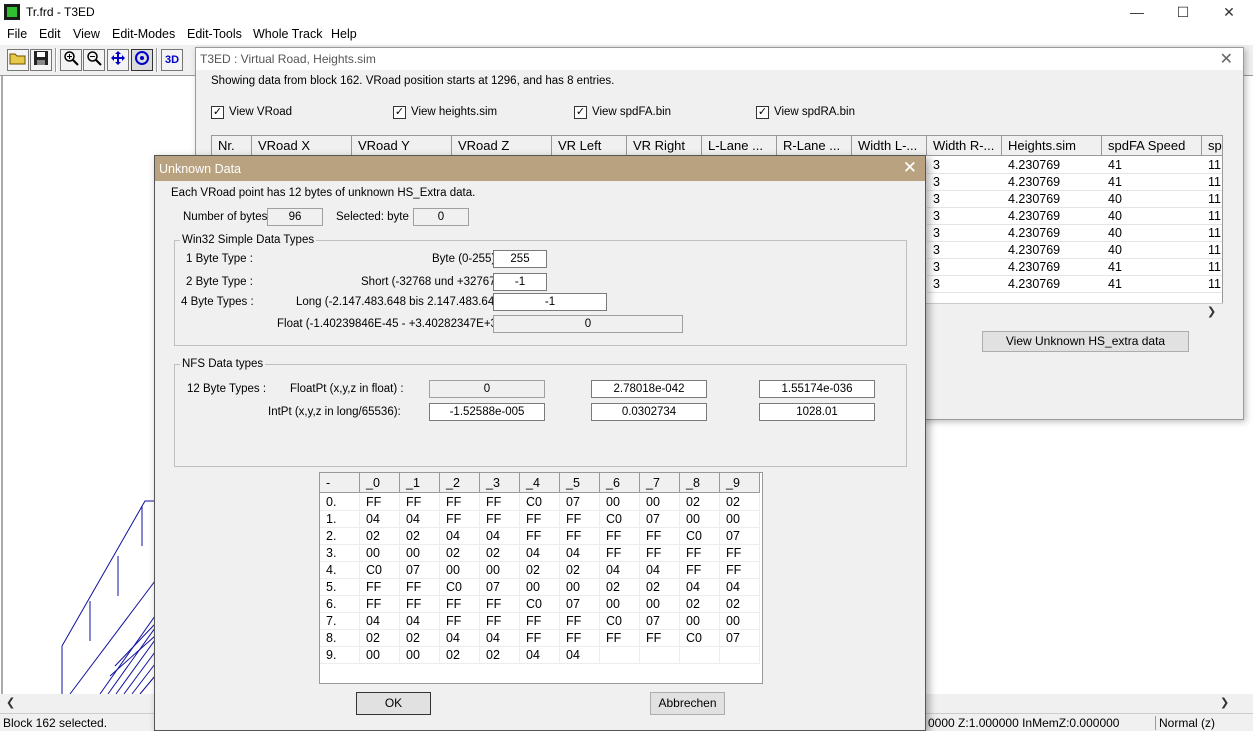 Image resolution: width=1253 pixels, height=731 pixels. Describe the element at coordinates (687, 703) in the screenshot. I see `cancel-button: Abbrechen` at that location.